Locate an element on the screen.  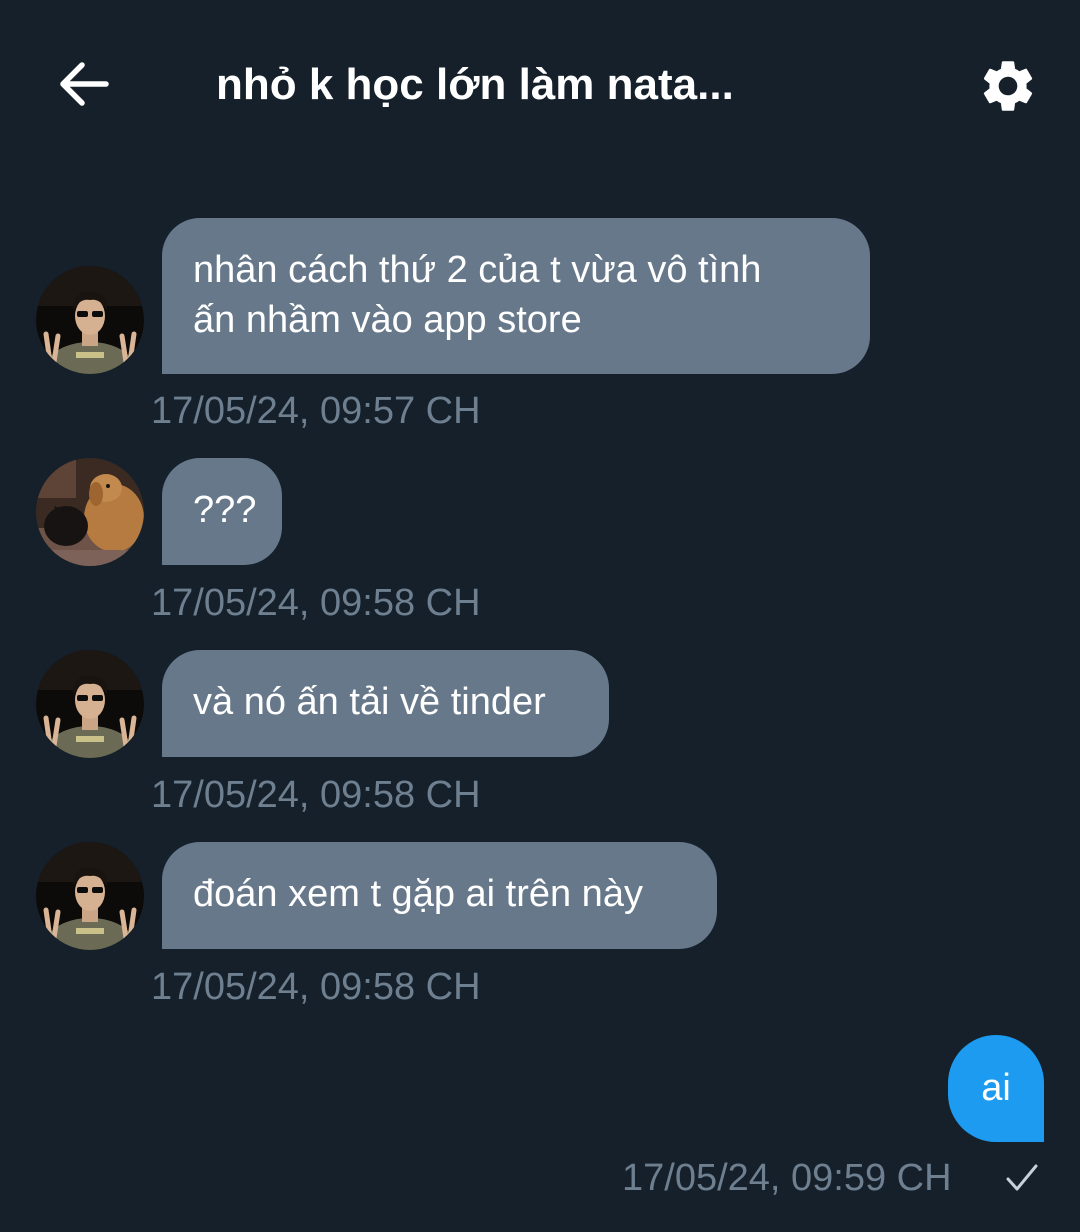
arrow-left-icon is located at coordinates (84, 84).